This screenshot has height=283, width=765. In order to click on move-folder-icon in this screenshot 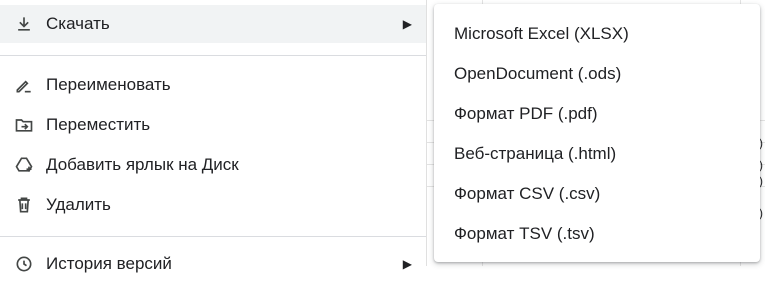, I will do `click(24, 125)`.